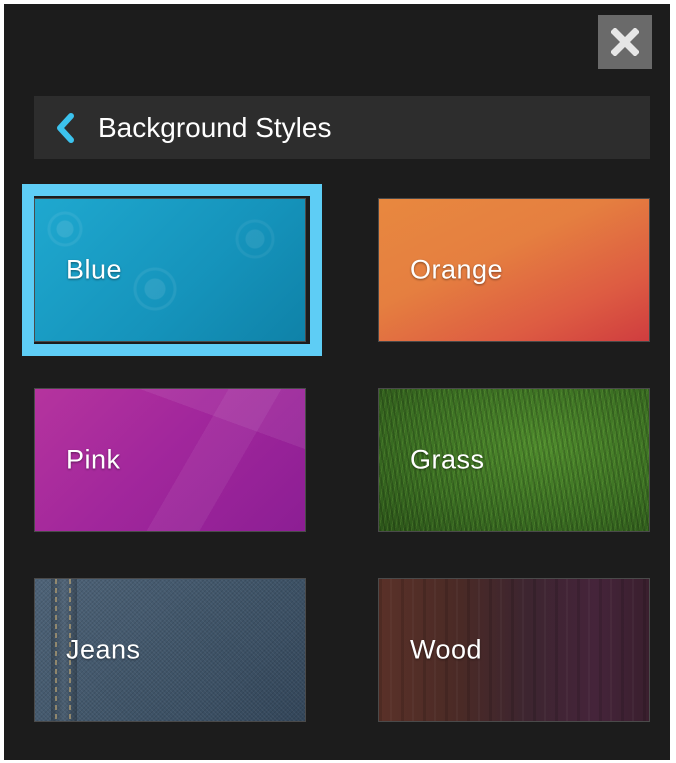 This screenshot has height=763, width=676. Describe the element at coordinates (342, 127) in the screenshot. I see `panel-header: Background Styles` at that location.